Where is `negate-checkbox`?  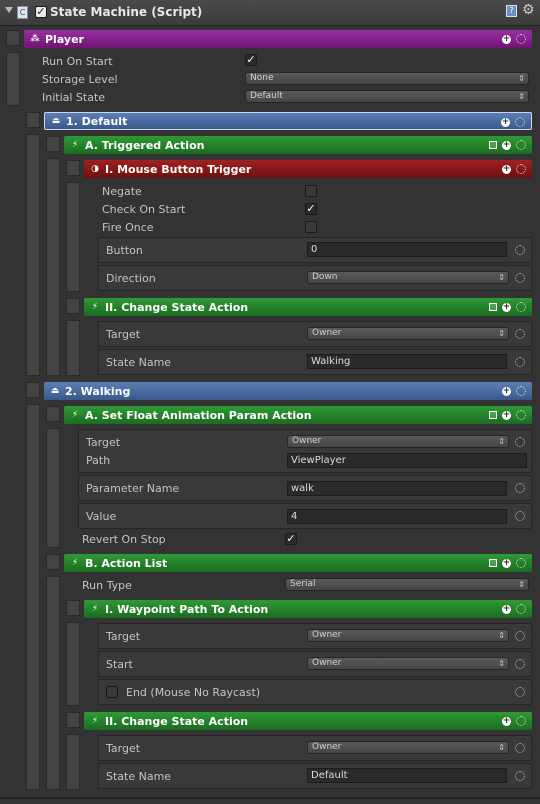 negate-checkbox is located at coordinates (311, 191).